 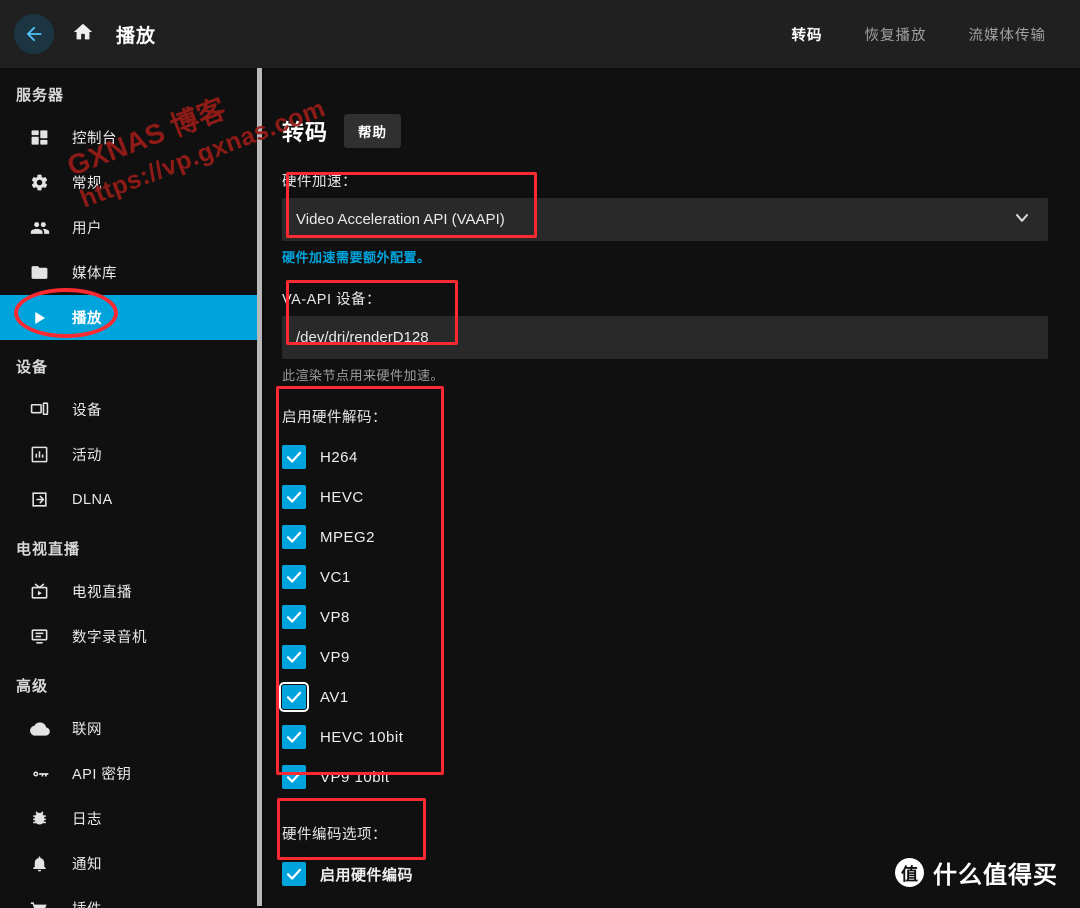 I want to click on sidebar-item-plugins: 插件, so click(x=129, y=897).